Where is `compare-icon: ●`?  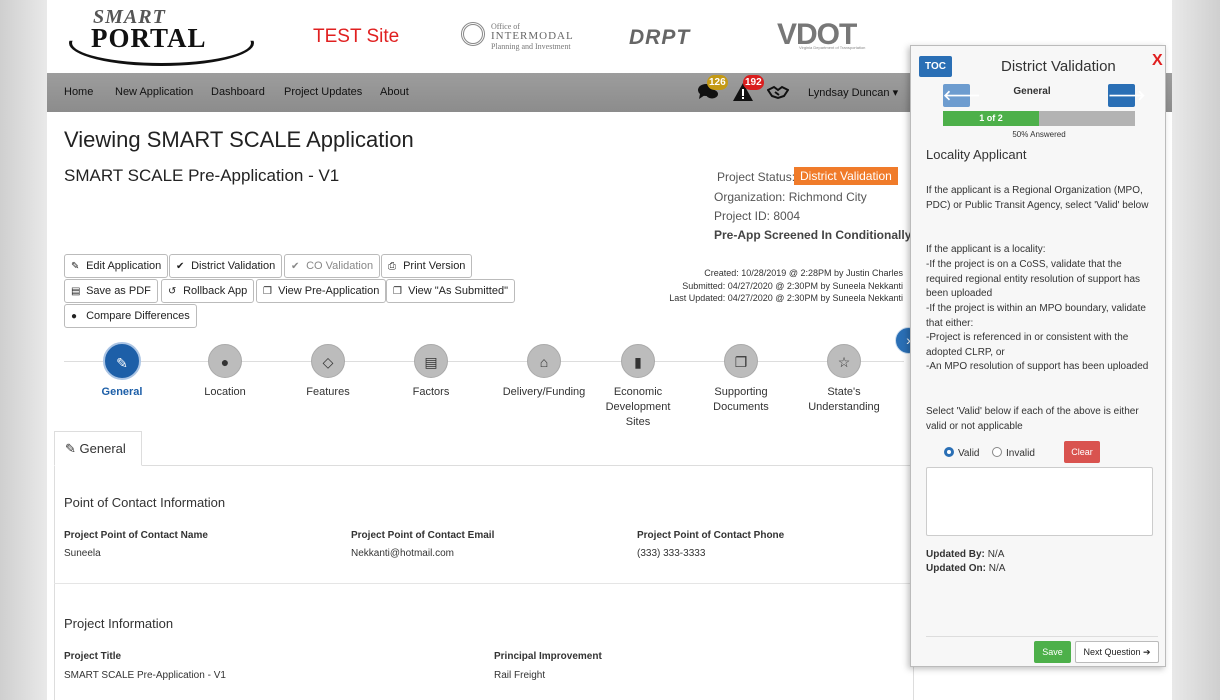
compare-icon: ● is located at coordinates (74, 316).